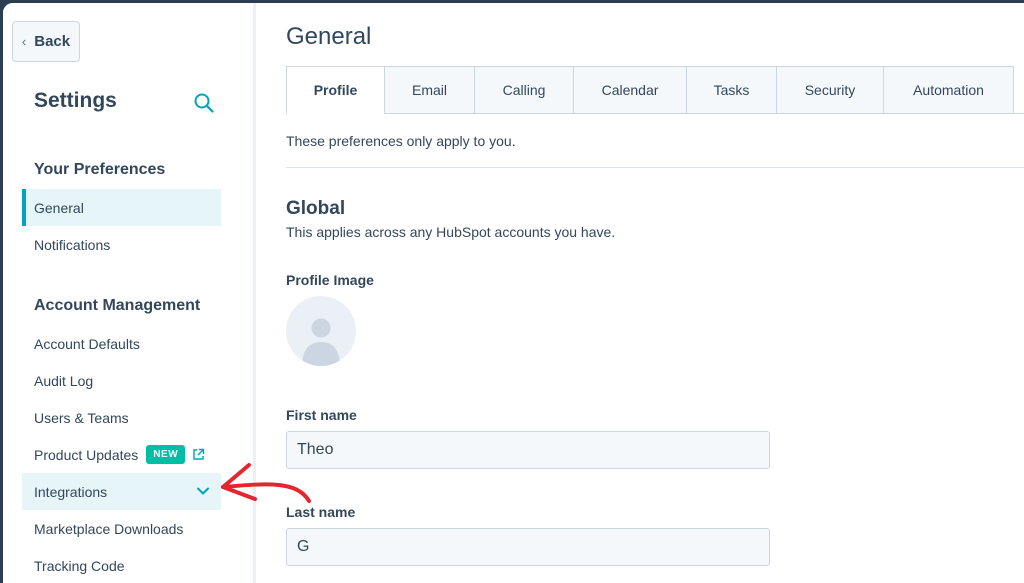 The height and width of the screenshot is (583, 1024). I want to click on sidebar-item-tracking-code: Tracking Code, so click(121, 565).